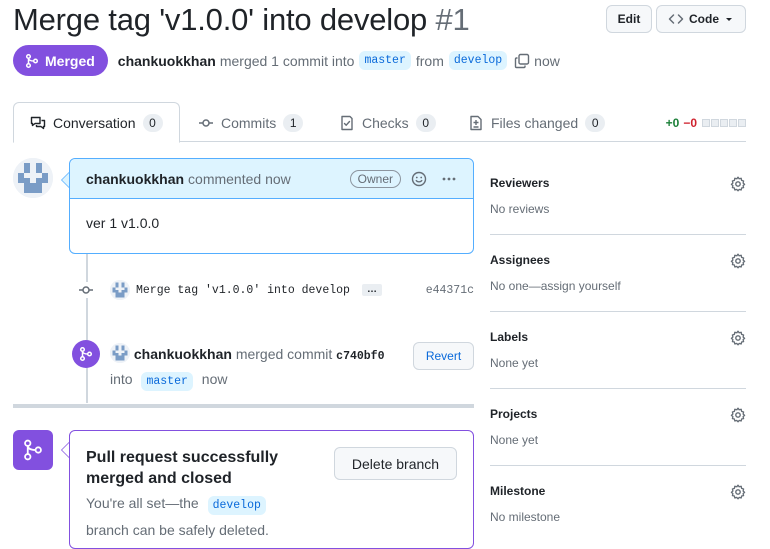 Image resolution: width=770 pixels, height=549 pixels. I want to click on sidebar-reviewers: Reviewers No reviews, so click(618, 196).